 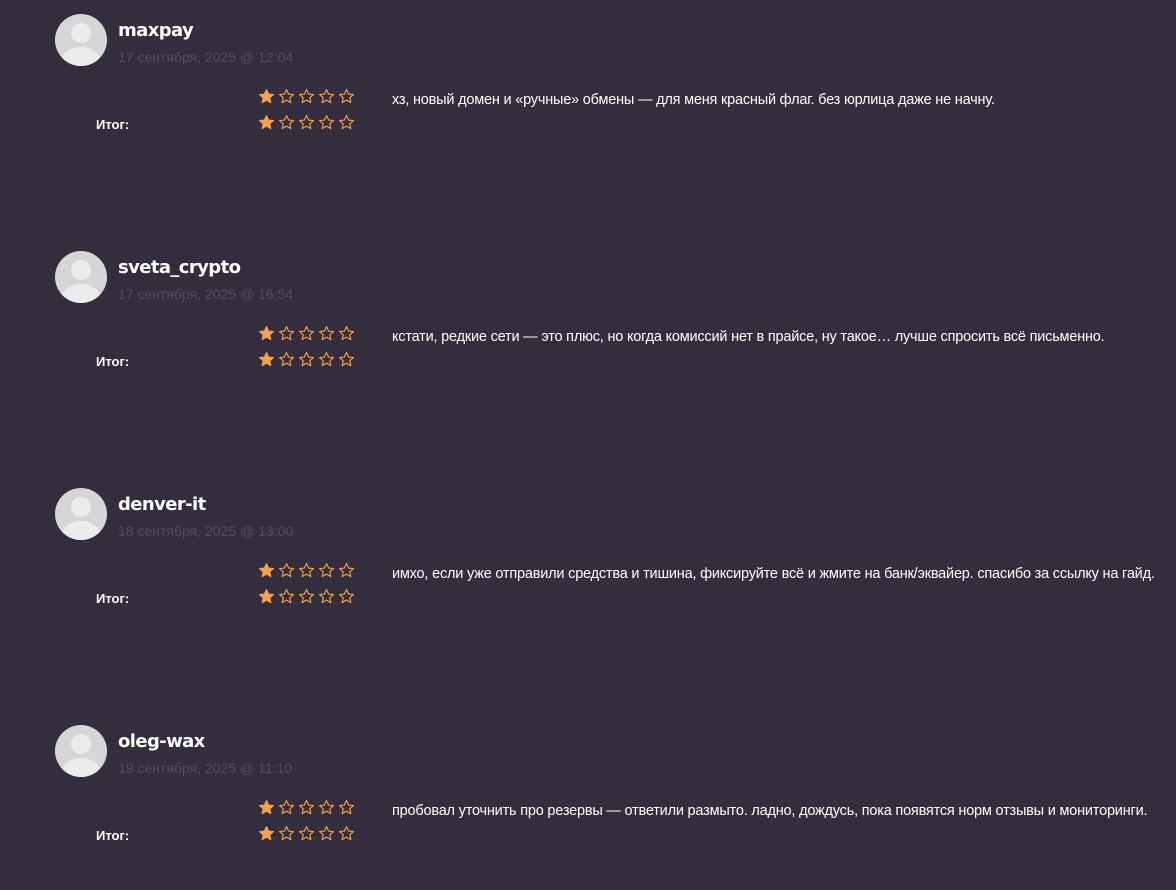 What do you see at coordinates (179, 267) in the screenshot?
I see `review-username: sveta_crypto` at bounding box center [179, 267].